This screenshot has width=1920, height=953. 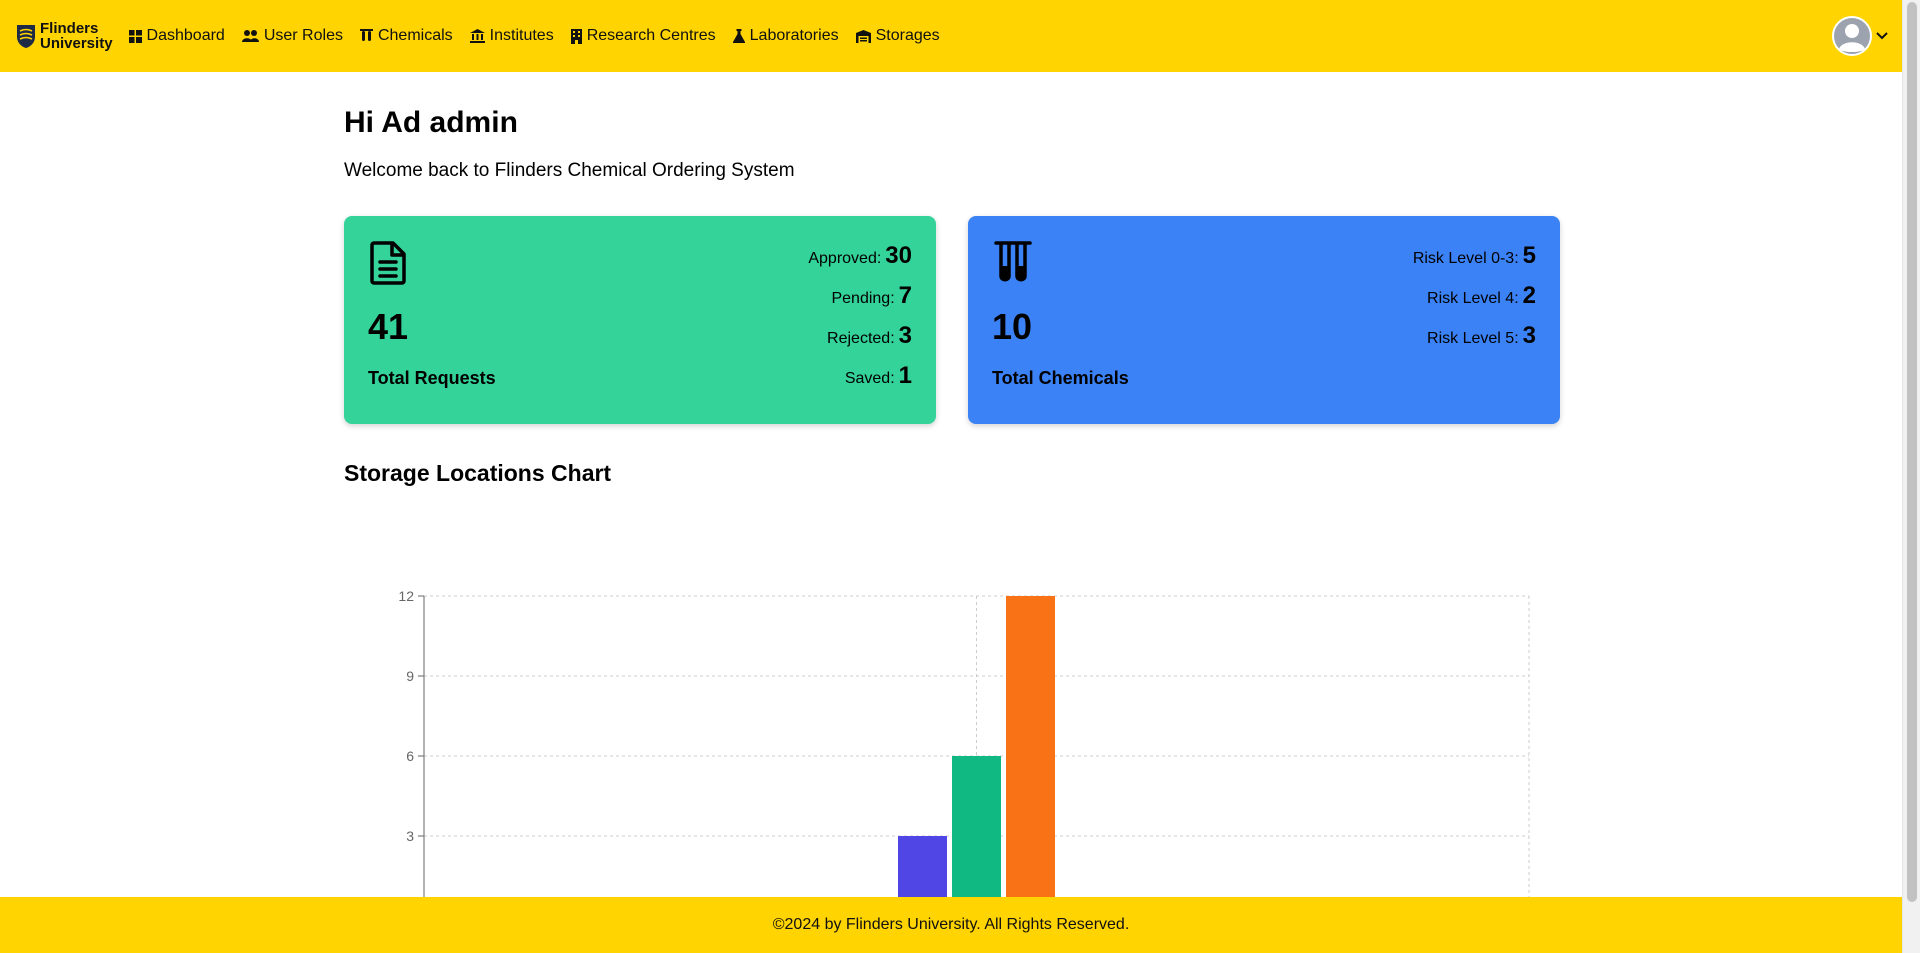 I want to click on stat-risk-4: Risk Level 4: 2, so click(x=1474, y=302).